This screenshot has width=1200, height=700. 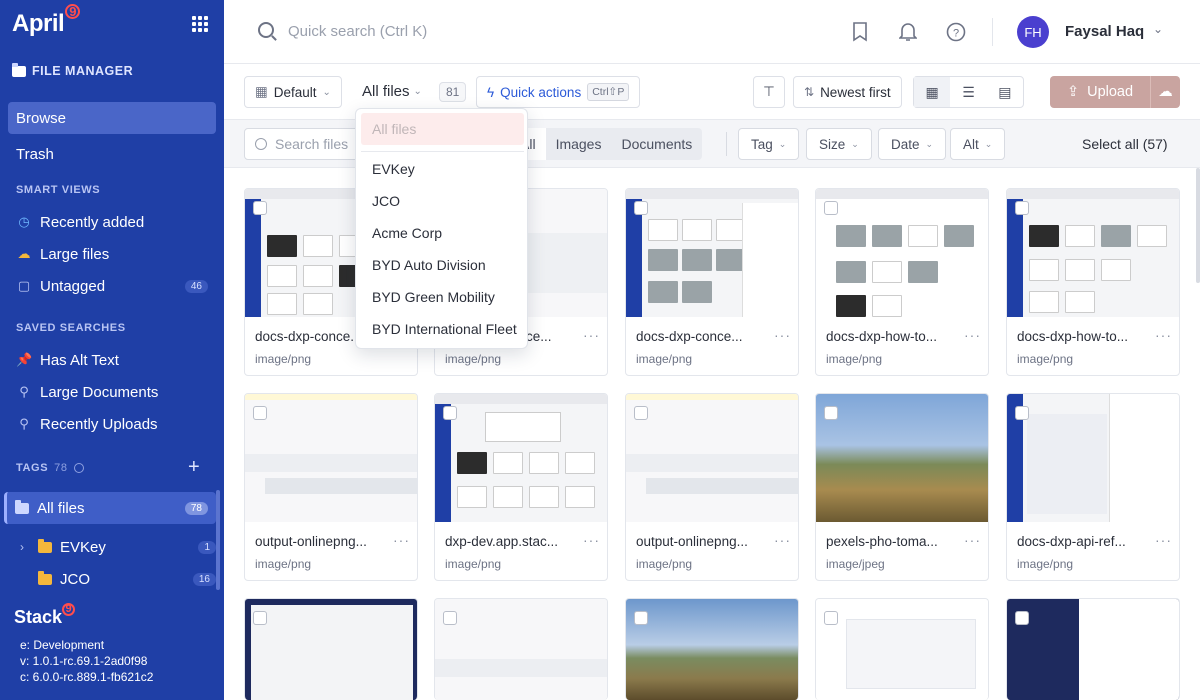 I want to click on sidebar-item-recently-added: ◷ Recently added, so click(x=112, y=222).